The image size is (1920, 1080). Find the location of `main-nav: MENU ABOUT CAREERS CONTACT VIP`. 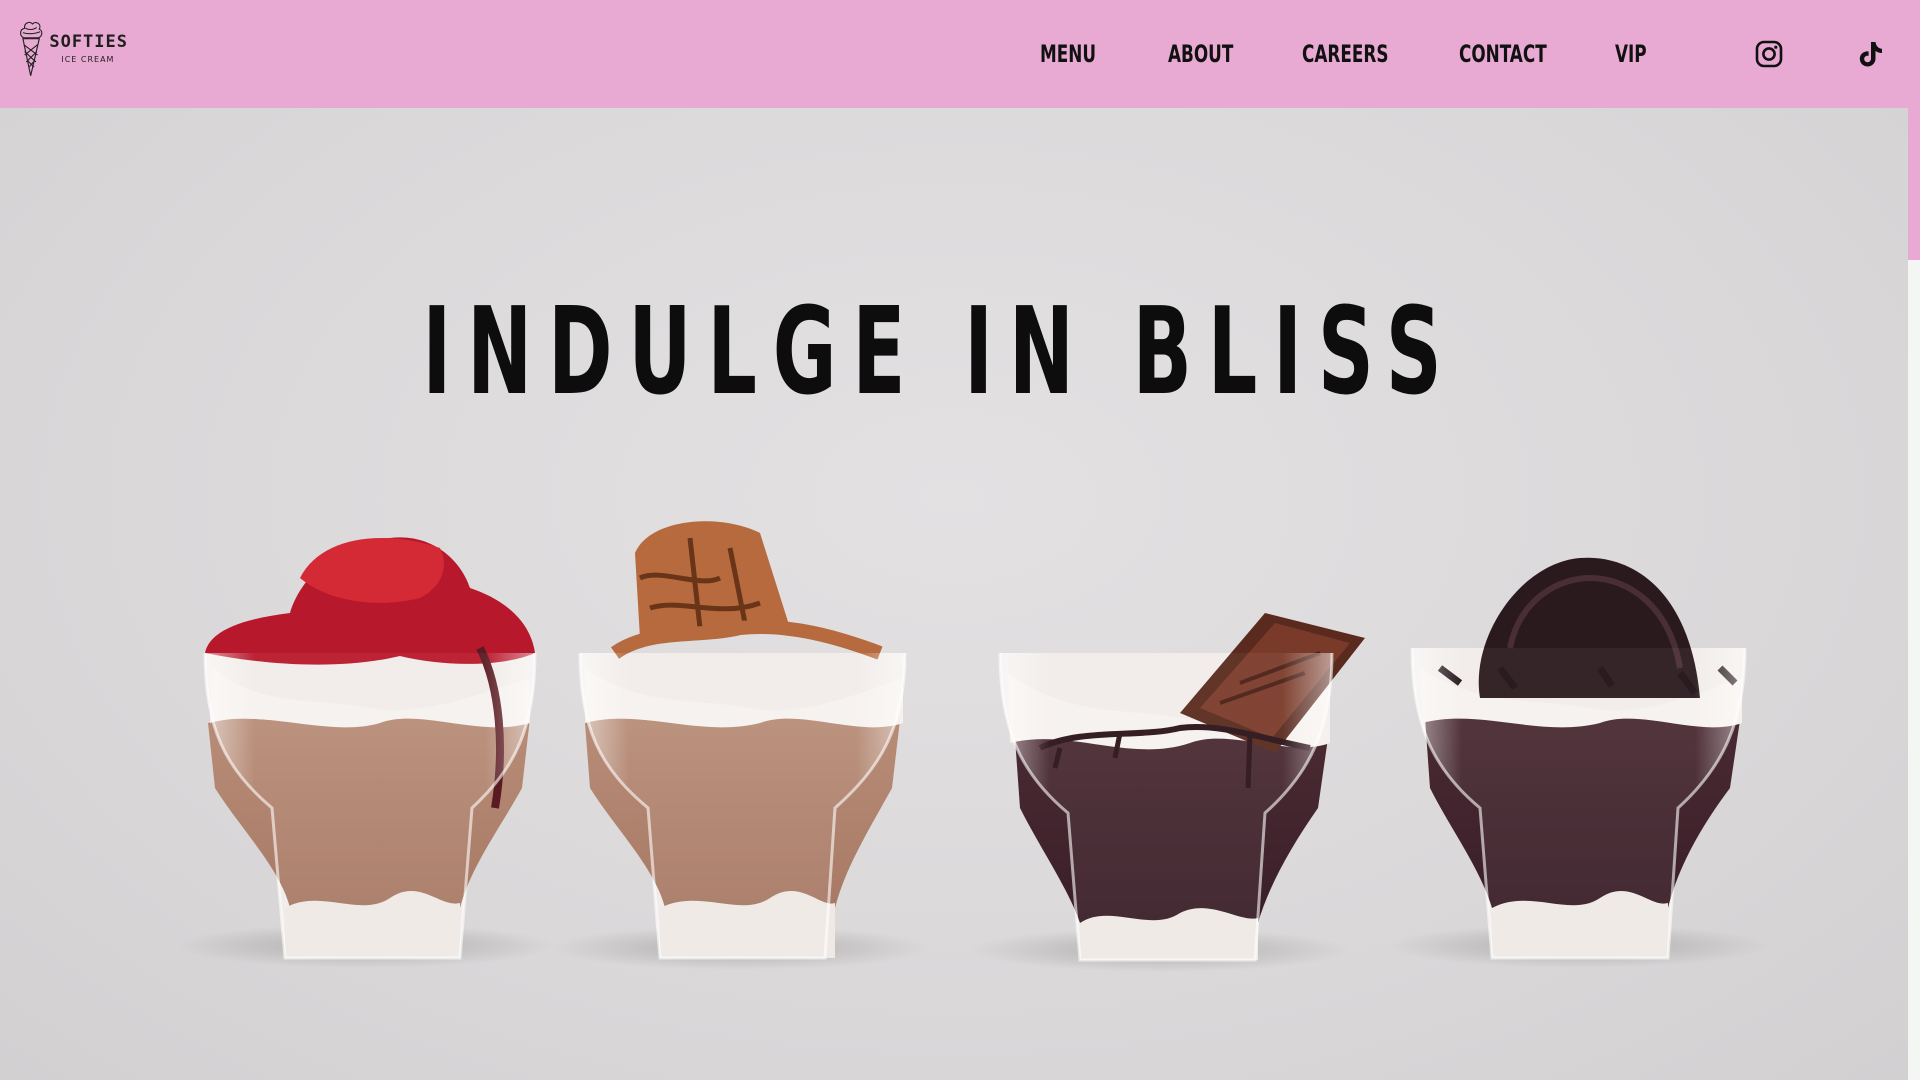

main-nav: MENU ABOUT CAREERS CONTACT VIP is located at coordinates (960, 54).